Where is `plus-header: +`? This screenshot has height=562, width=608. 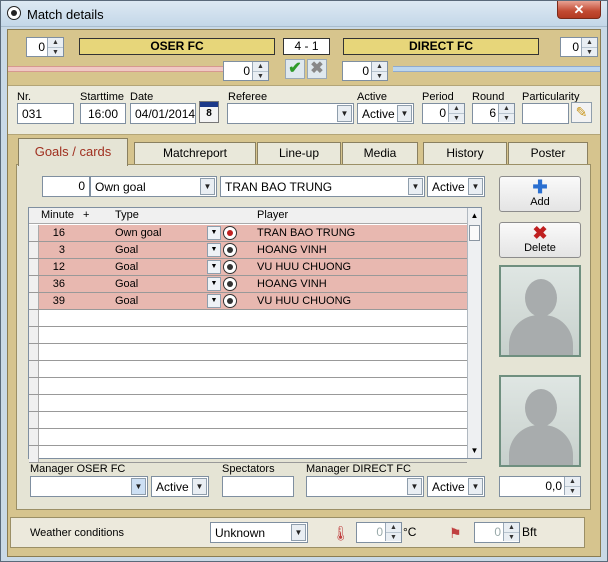 plus-header: + is located at coordinates (86, 215).